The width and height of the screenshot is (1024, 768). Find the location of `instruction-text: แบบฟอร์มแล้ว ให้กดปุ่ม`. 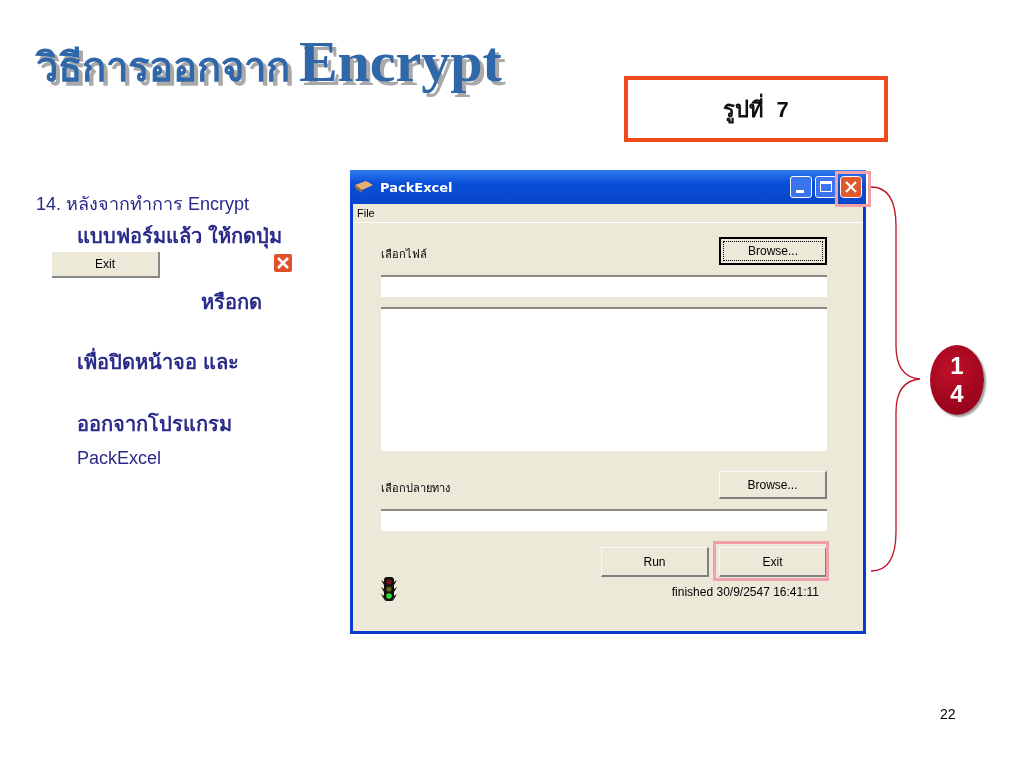

instruction-text: แบบฟอร์มแล้ว ให้กดปุ่ม is located at coordinates (180, 237).